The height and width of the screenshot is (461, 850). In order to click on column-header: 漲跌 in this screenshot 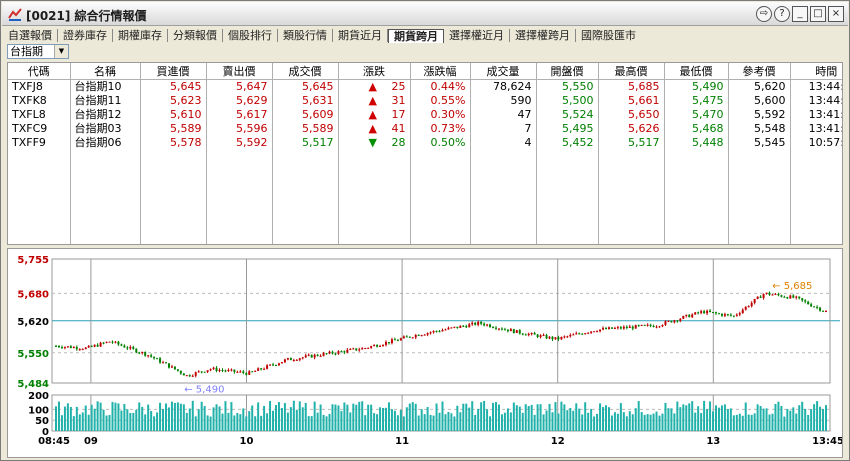, I will do `click(374, 71)`.